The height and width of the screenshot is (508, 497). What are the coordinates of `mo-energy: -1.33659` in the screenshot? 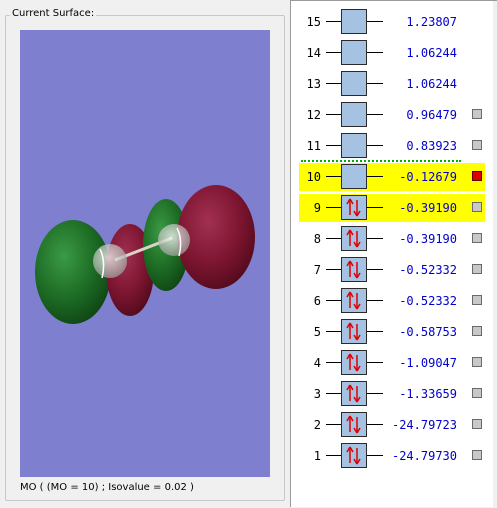 It's located at (428, 394).